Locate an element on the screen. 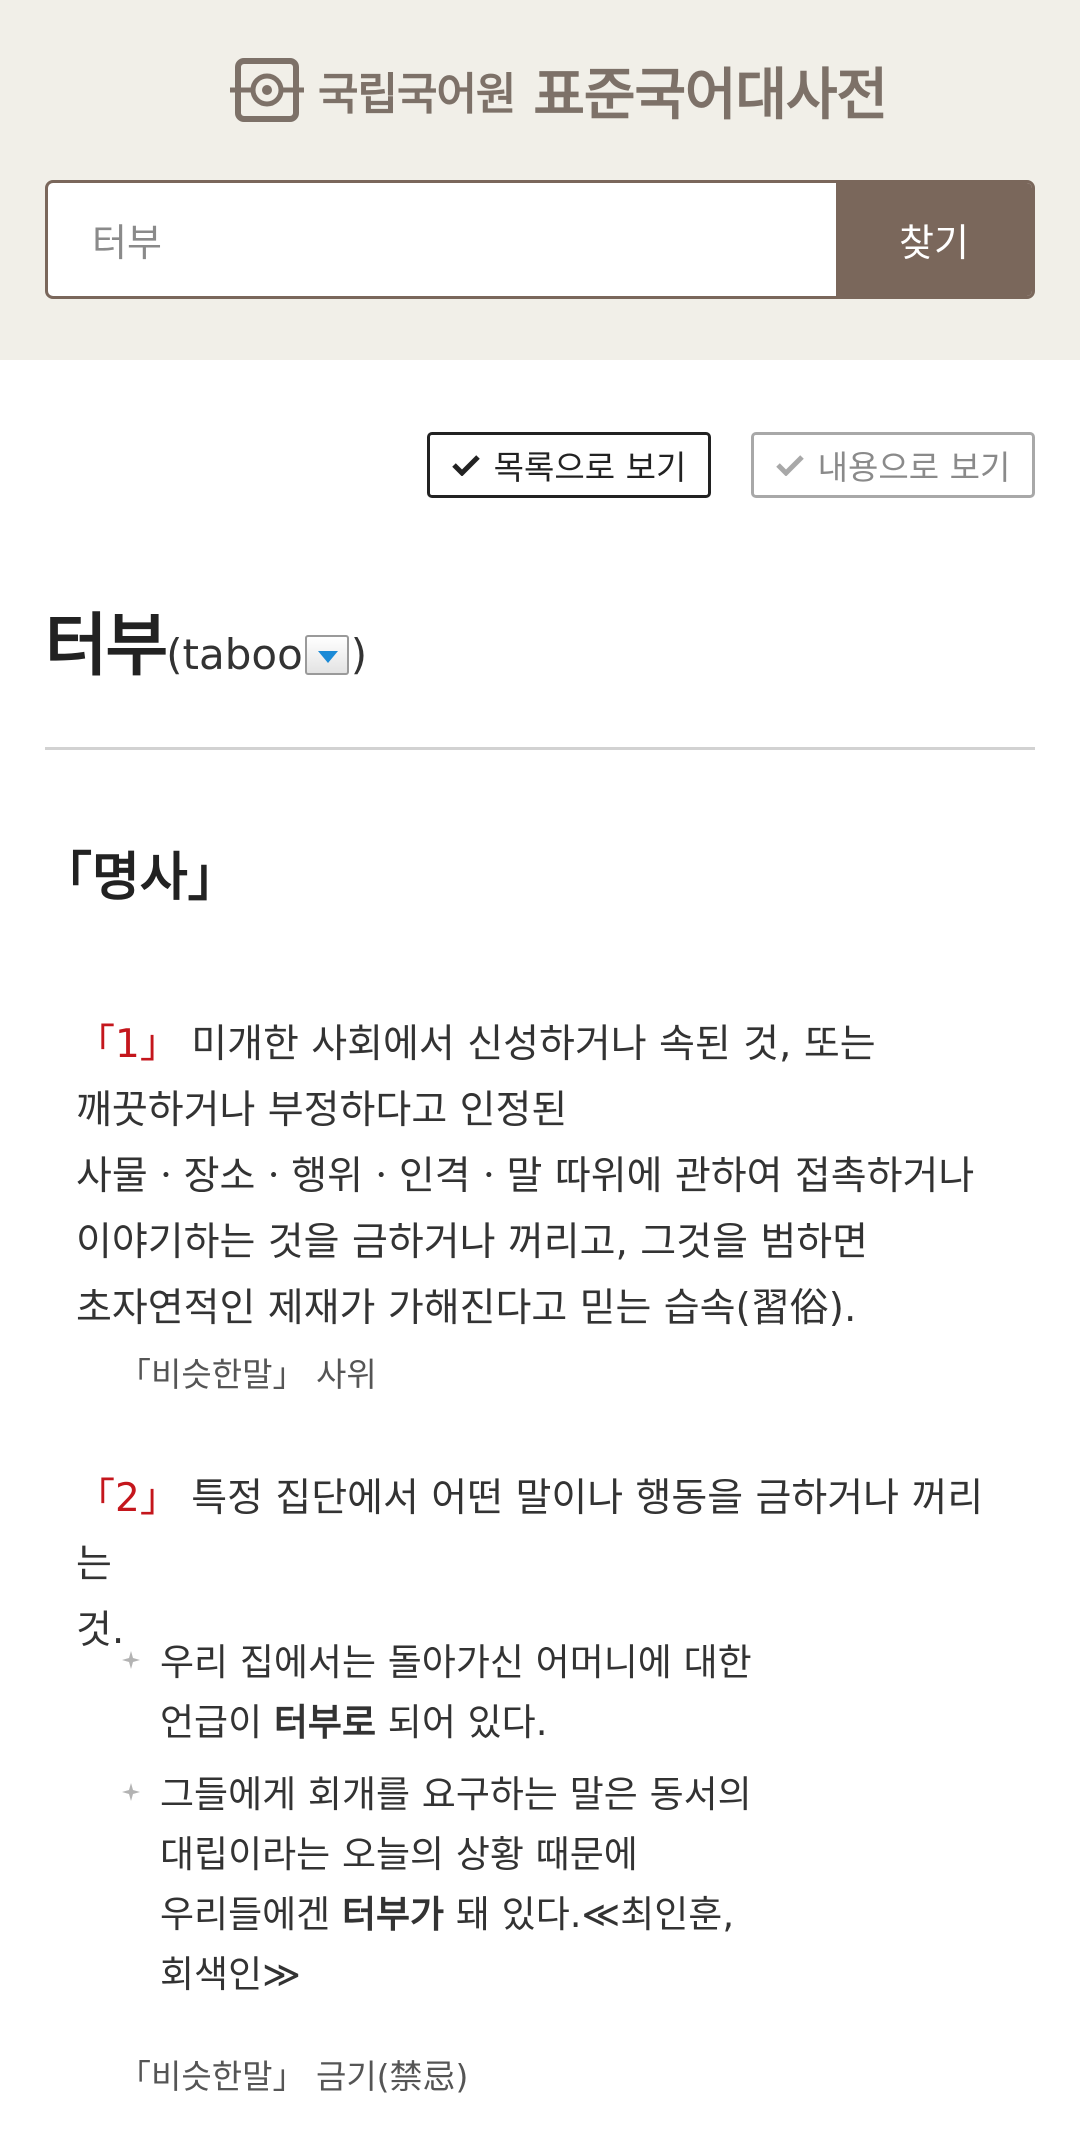 This screenshot has height=2142, width=1080. definition-line: 사물ㆍ장소ㆍ행위ㆍ인격ㆍ말 따위에 관하여 접촉하거나 is located at coordinates (525, 1176).